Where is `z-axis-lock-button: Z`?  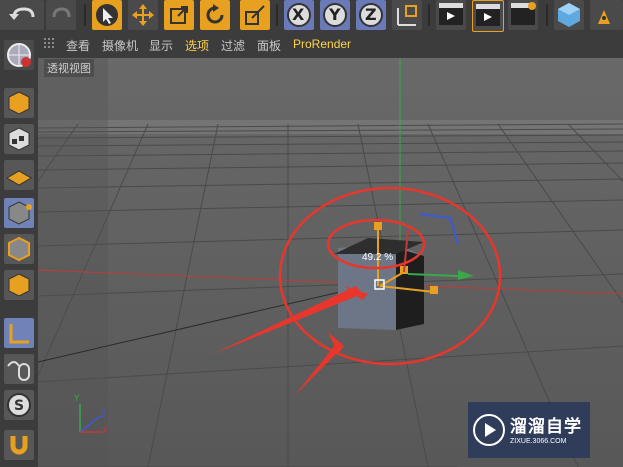
z-axis-lock-button: Z is located at coordinates (371, 15).